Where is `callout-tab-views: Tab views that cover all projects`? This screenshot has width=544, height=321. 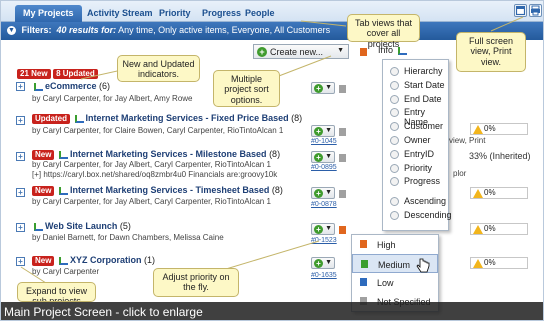 callout-tab-views: Tab views that cover all projects is located at coordinates (383, 31).